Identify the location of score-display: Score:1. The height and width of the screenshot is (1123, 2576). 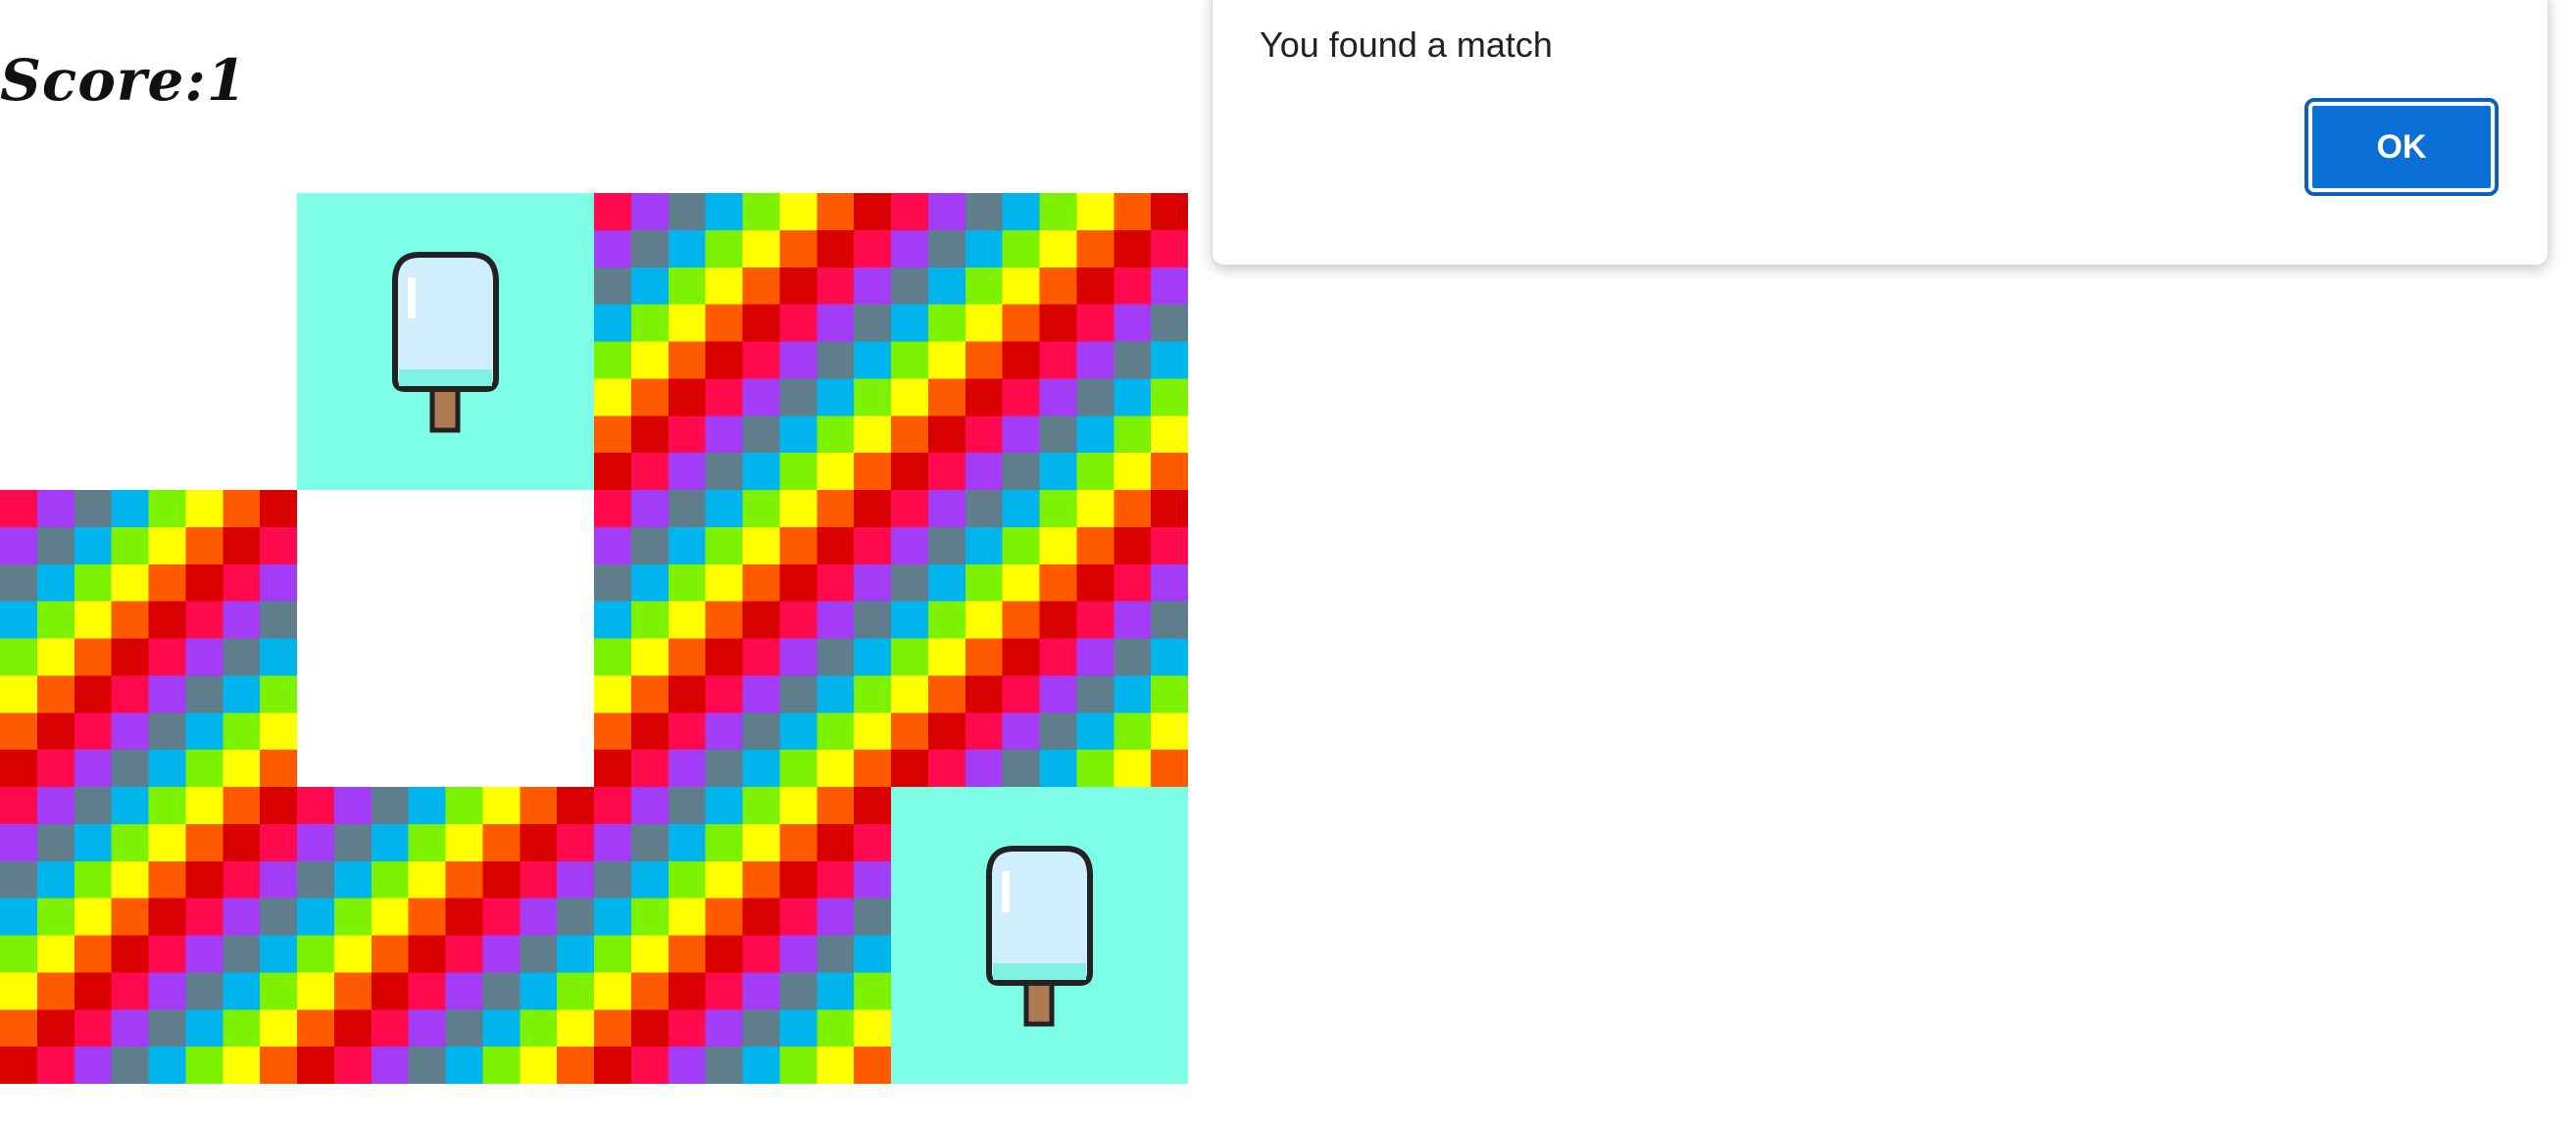
(123, 80).